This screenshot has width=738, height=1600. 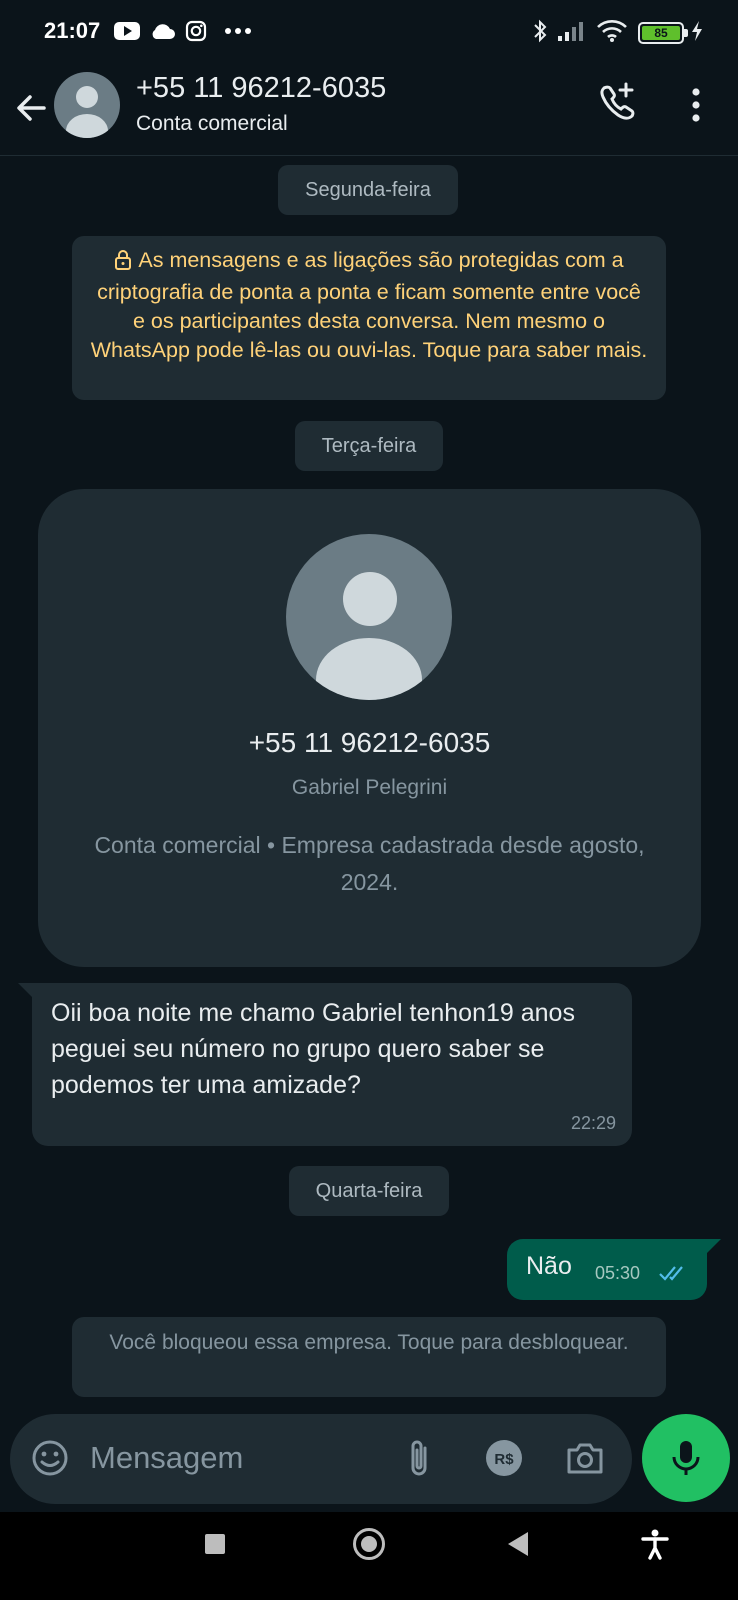 I want to click on cloud-icon, so click(x=162, y=31).